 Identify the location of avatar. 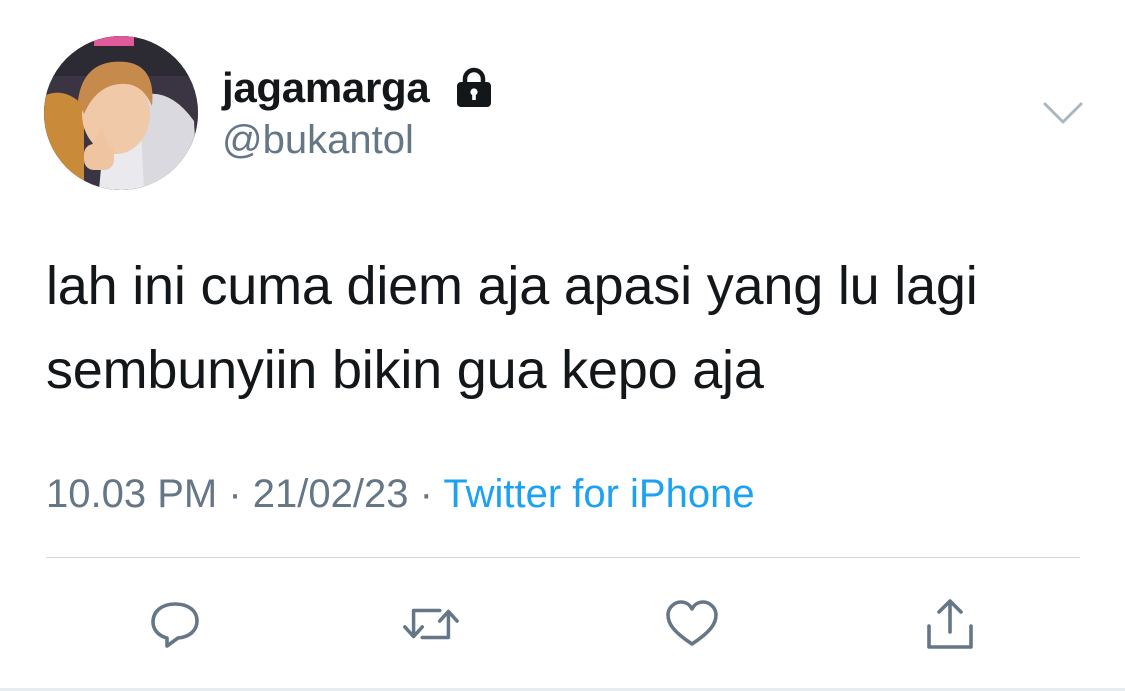
(121, 113).